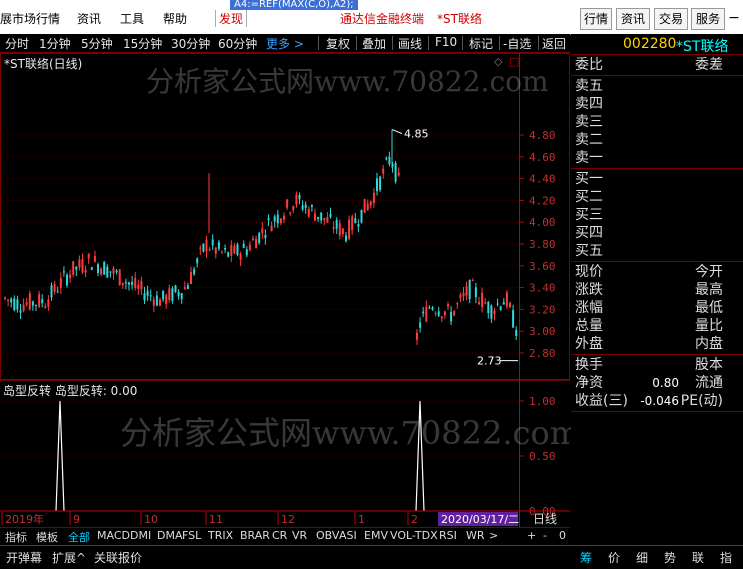 Image resolution: width=743 pixels, height=569 pixels. Describe the element at coordinates (231, 18) in the screenshot. I see `menu-discover: 发现` at that location.